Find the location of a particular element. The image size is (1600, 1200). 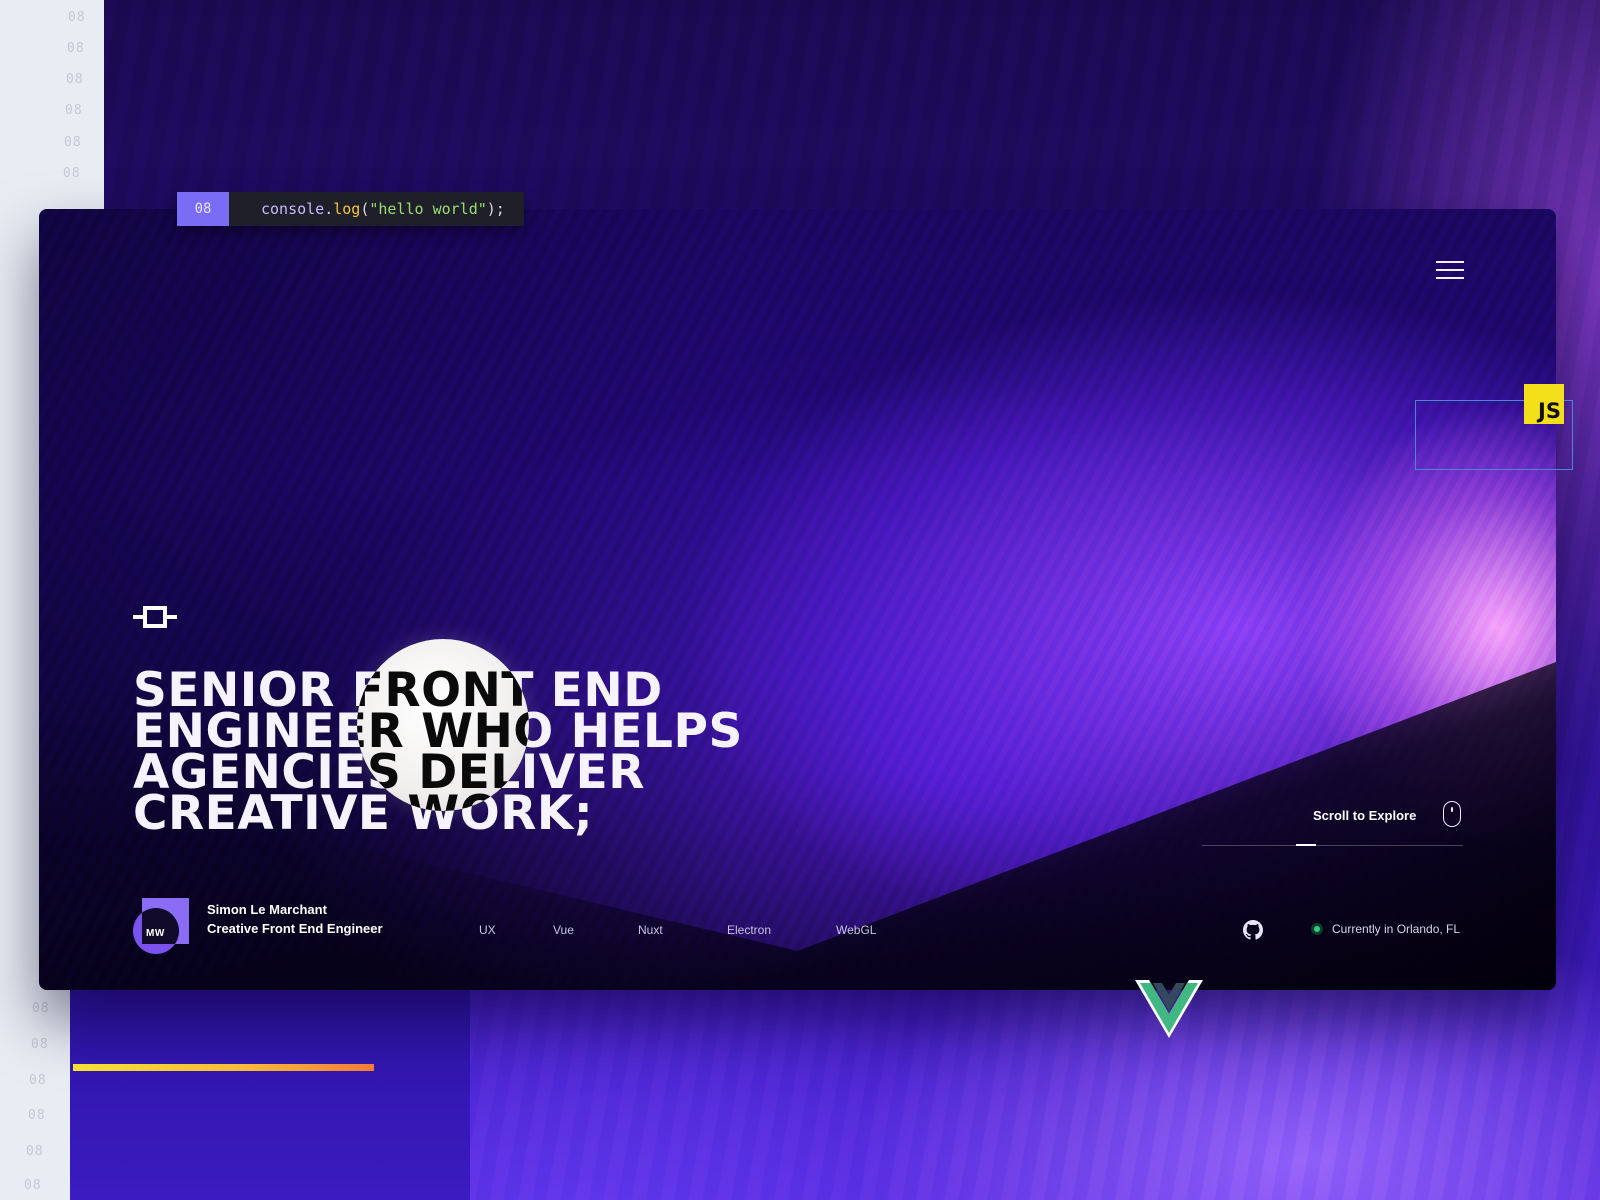

console-line-number: 08 is located at coordinates (203, 209).